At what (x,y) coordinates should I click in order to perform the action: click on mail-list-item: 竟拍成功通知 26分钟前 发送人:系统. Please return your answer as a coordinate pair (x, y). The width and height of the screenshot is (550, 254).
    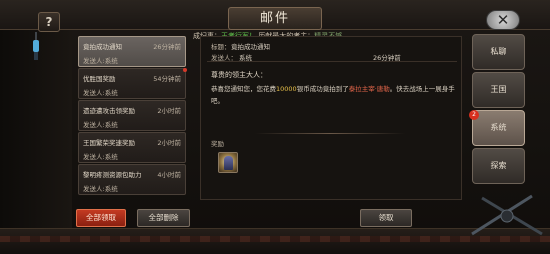
    Looking at the image, I should click on (132, 51).